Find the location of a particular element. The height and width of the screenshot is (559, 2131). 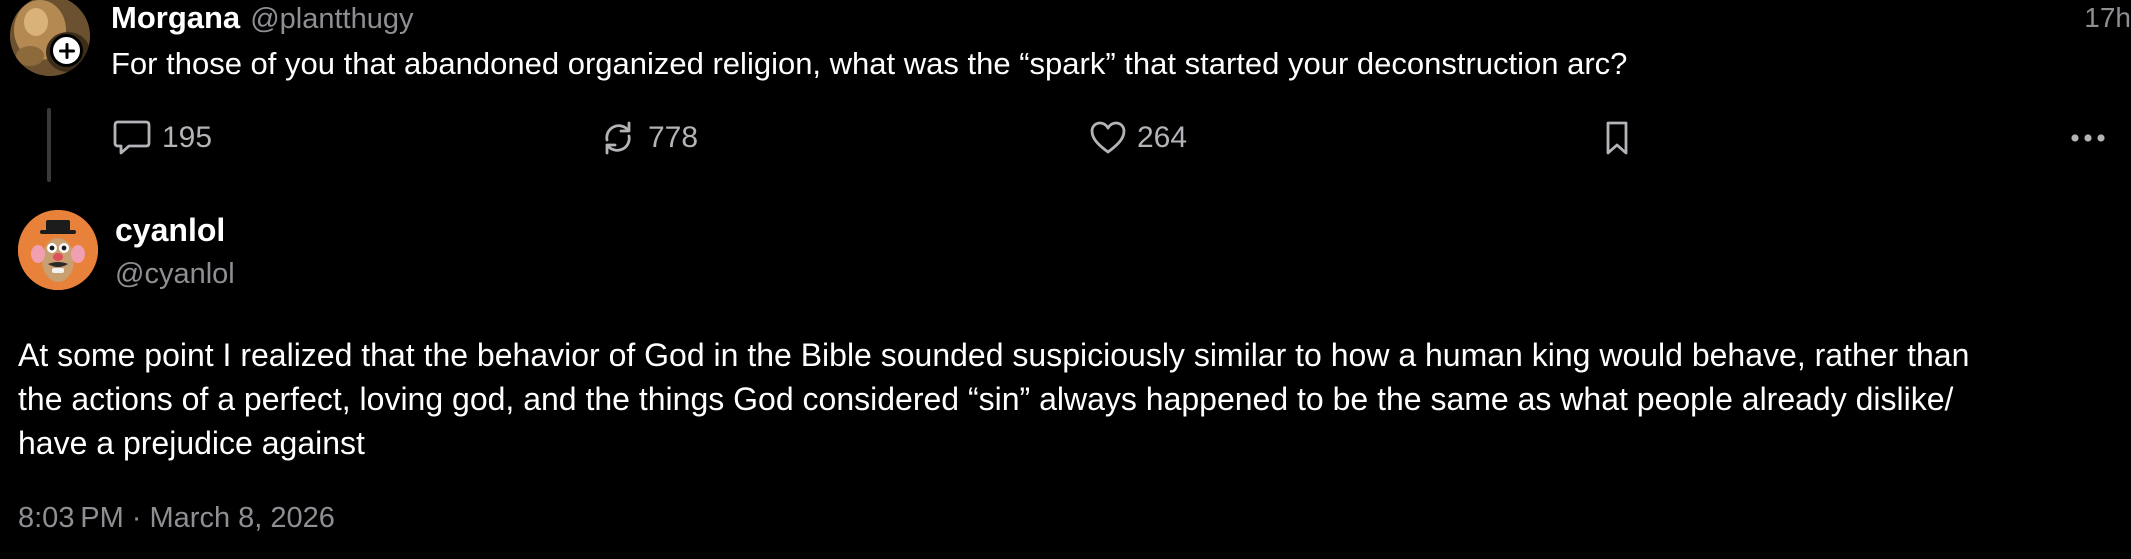

heart-icon is located at coordinates (1108, 137).